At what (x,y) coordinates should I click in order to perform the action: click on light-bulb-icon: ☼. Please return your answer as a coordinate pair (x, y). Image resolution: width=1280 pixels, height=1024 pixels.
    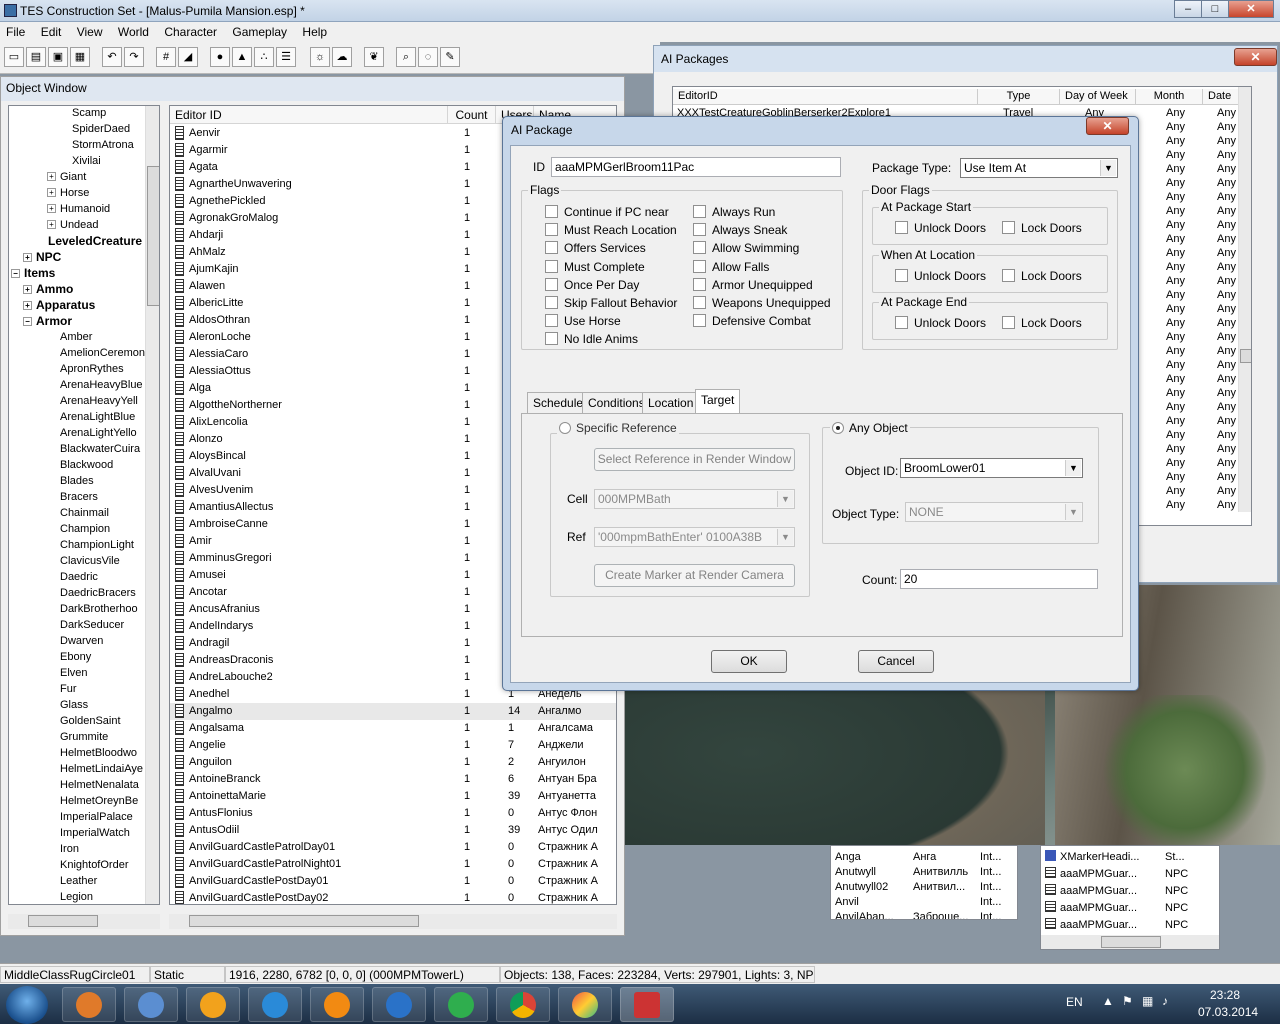
    Looking at the image, I should click on (320, 57).